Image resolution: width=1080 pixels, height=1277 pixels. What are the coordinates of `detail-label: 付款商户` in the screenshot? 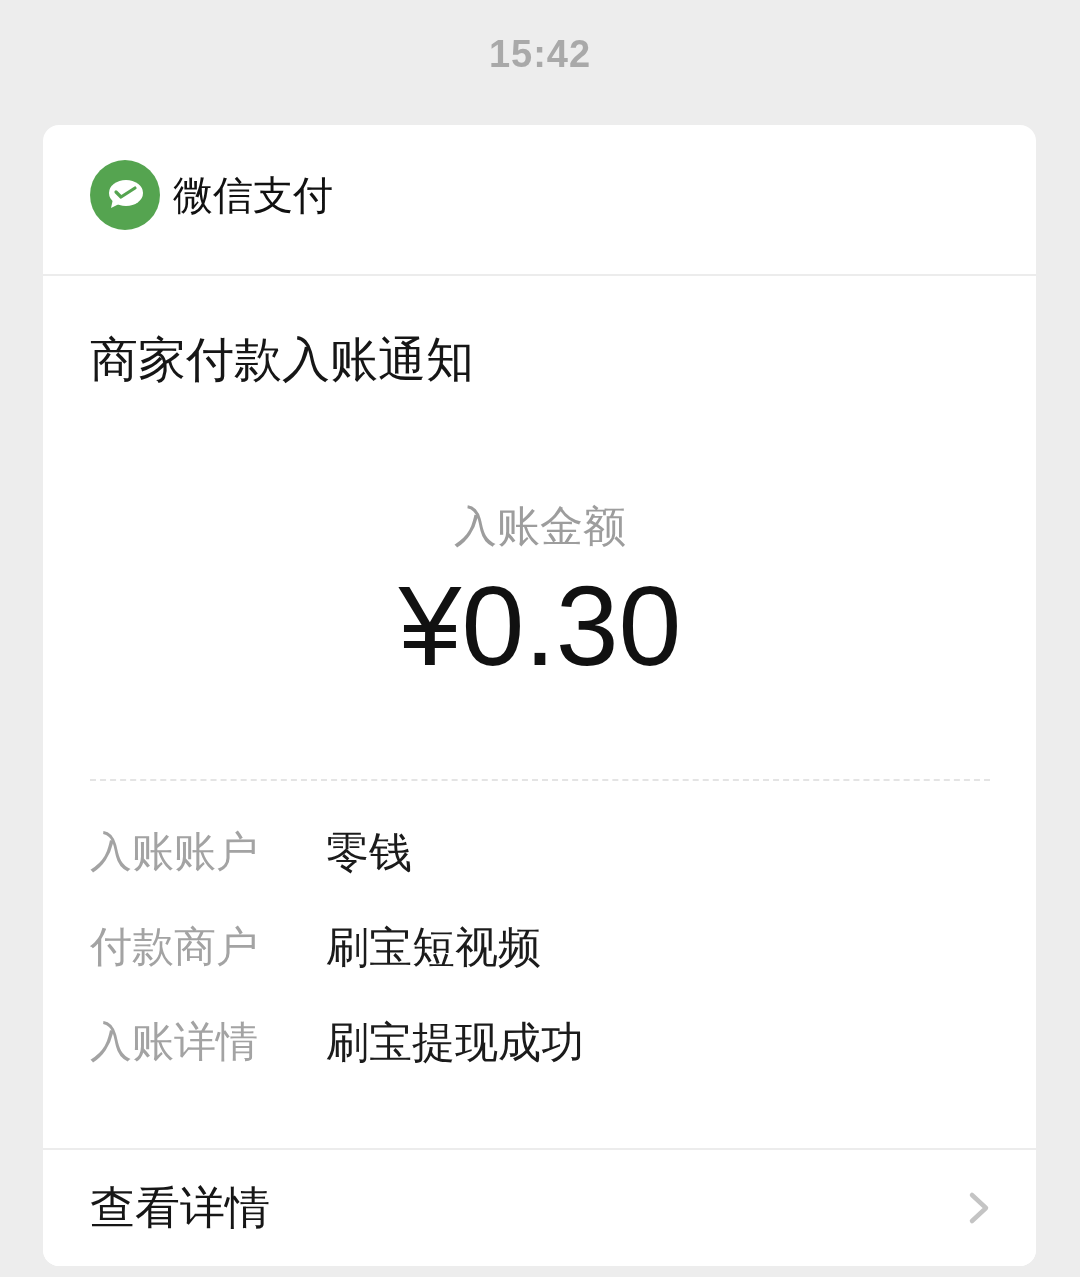 It's located at (174, 947).